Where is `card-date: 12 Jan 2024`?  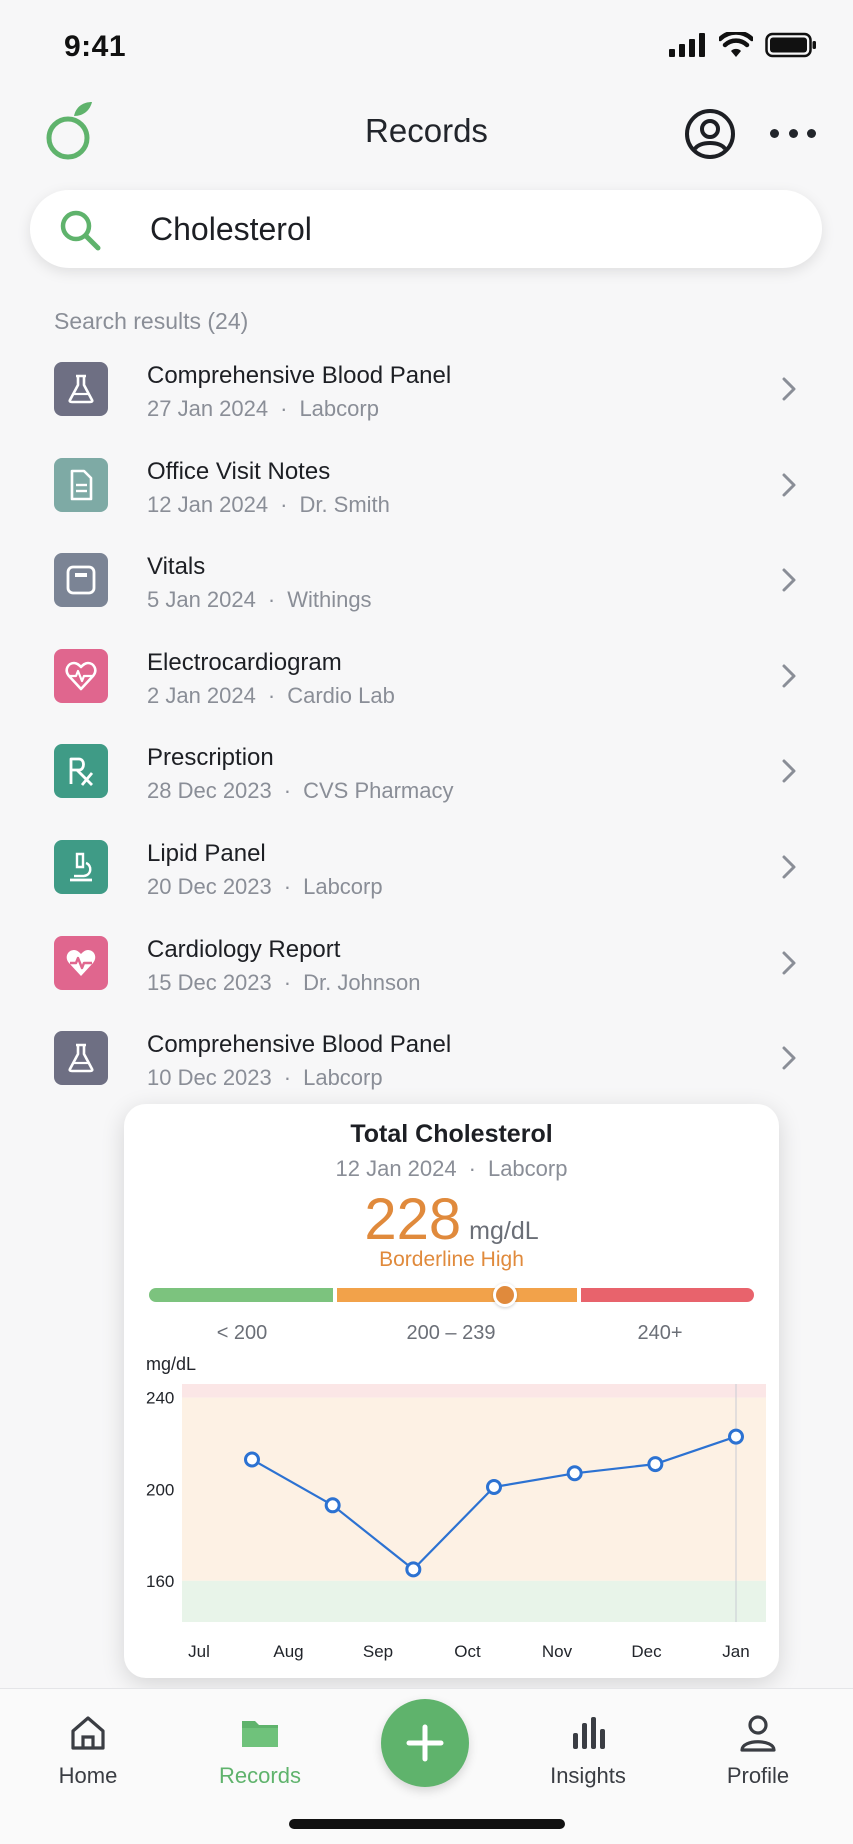 card-date: 12 Jan 2024 is located at coordinates (396, 1168).